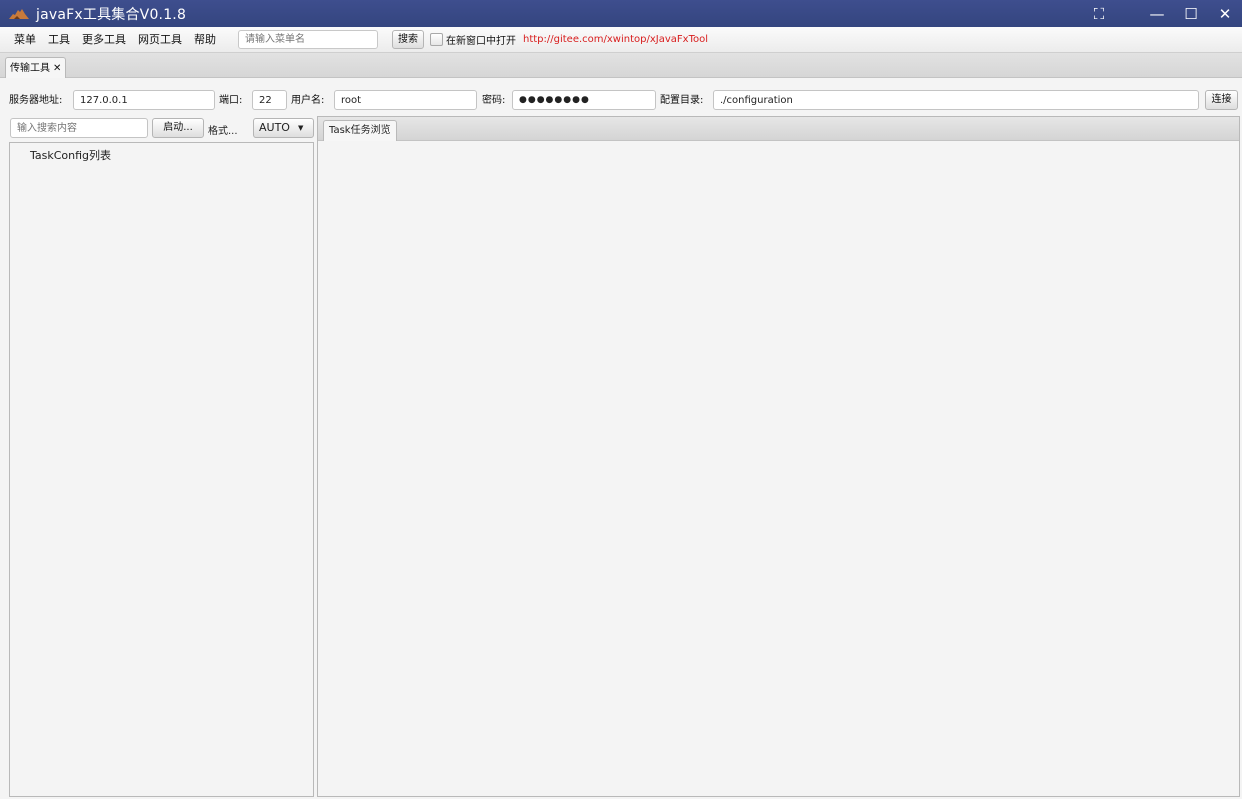 Image resolution: width=1242 pixels, height=799 pixels. I want to click on menu-item-help: 帮助, so click(205, 40).